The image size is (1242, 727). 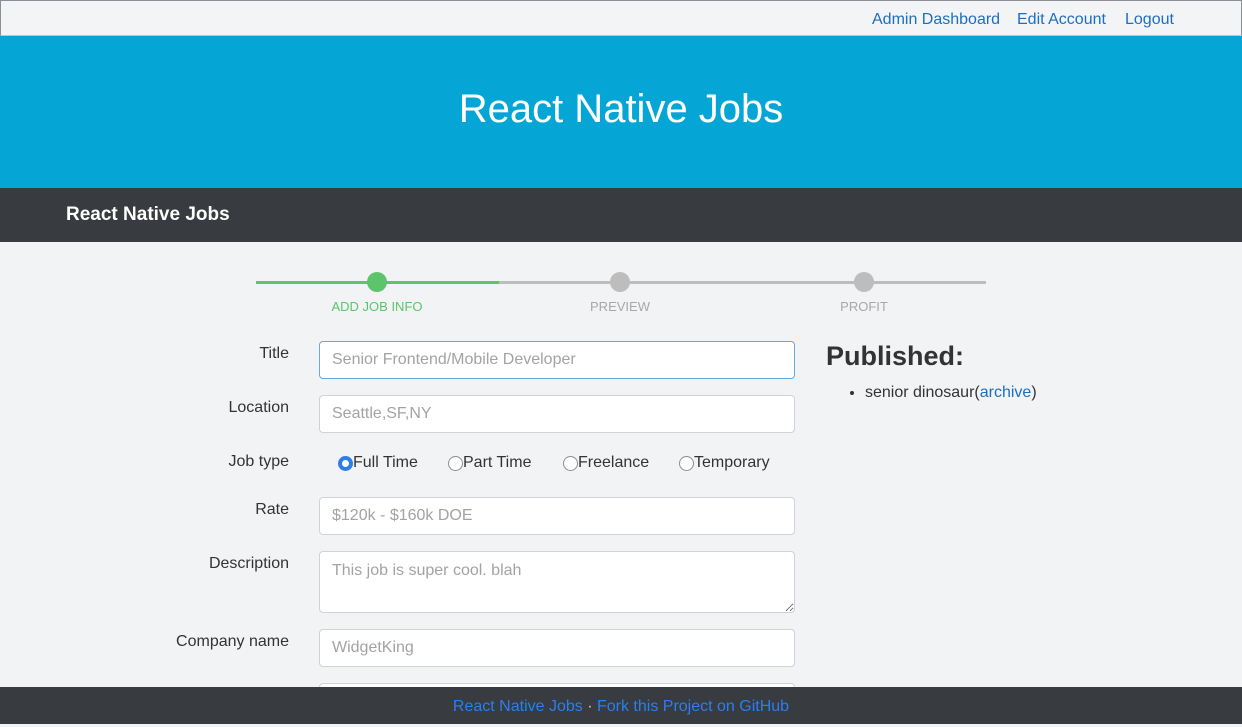 I want to click on description-label: Description, so click(x=248, y=563).